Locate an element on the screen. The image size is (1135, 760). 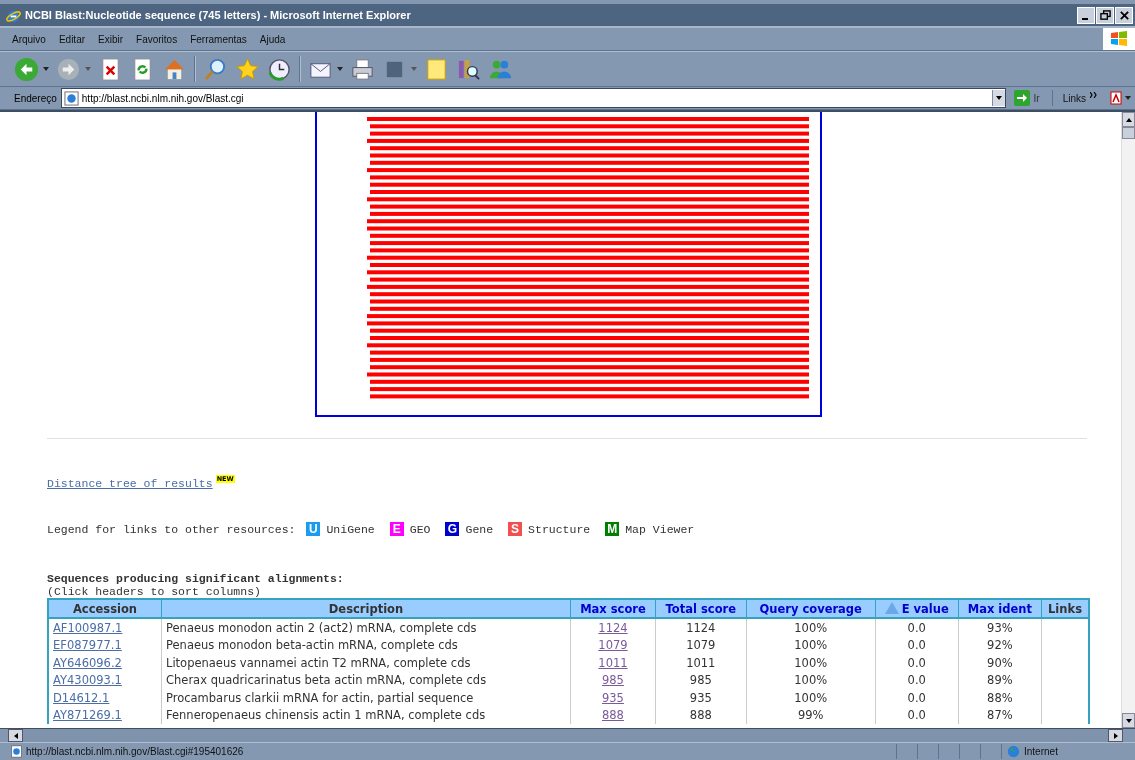
table-cell: 99% is located at coordinates (811, 715).